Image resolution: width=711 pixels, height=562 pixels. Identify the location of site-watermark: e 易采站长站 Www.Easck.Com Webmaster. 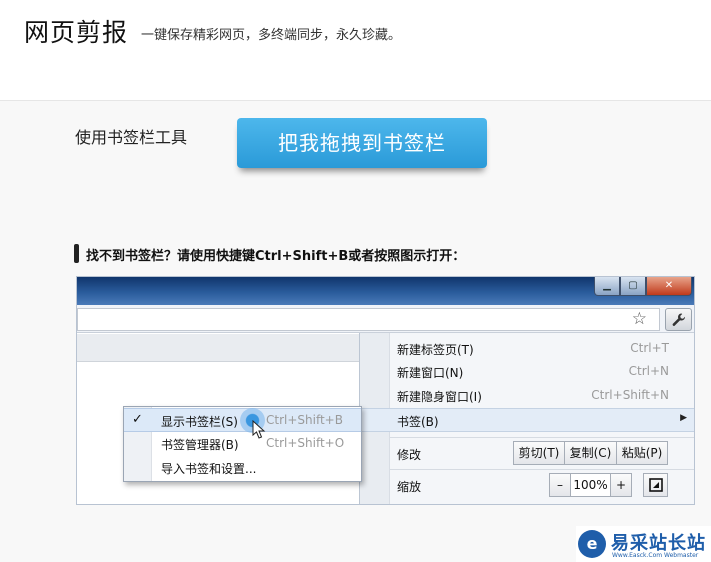
(643, 544).